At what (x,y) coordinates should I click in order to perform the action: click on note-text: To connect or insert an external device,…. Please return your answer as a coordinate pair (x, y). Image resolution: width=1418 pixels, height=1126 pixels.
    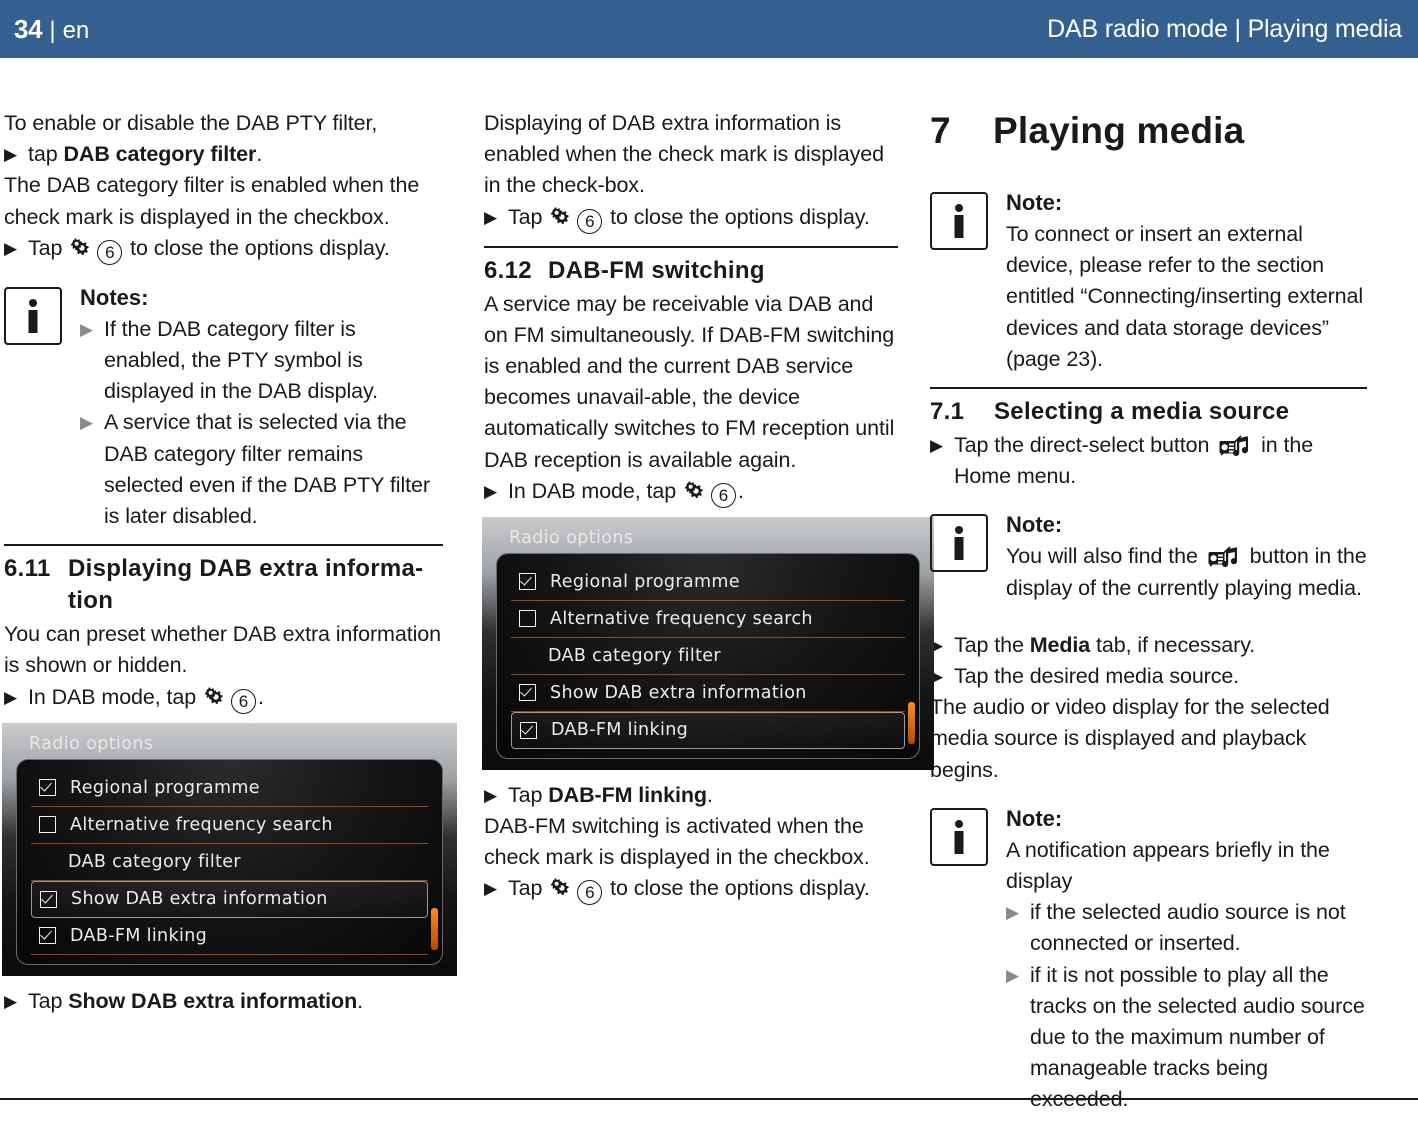
    Looking at the image, I should click on (1185, 296).